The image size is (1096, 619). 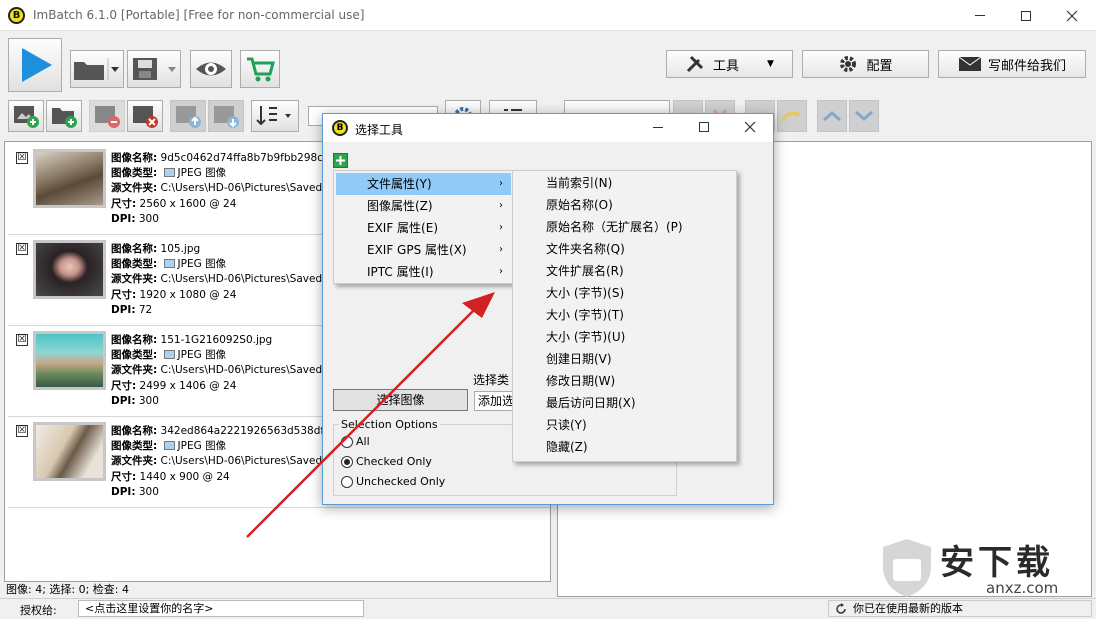 What do you see at coordinates (625, 183) in the screenshot?
I see `submenu-item: 当前索引(N)` at bounding box center [625, 183].